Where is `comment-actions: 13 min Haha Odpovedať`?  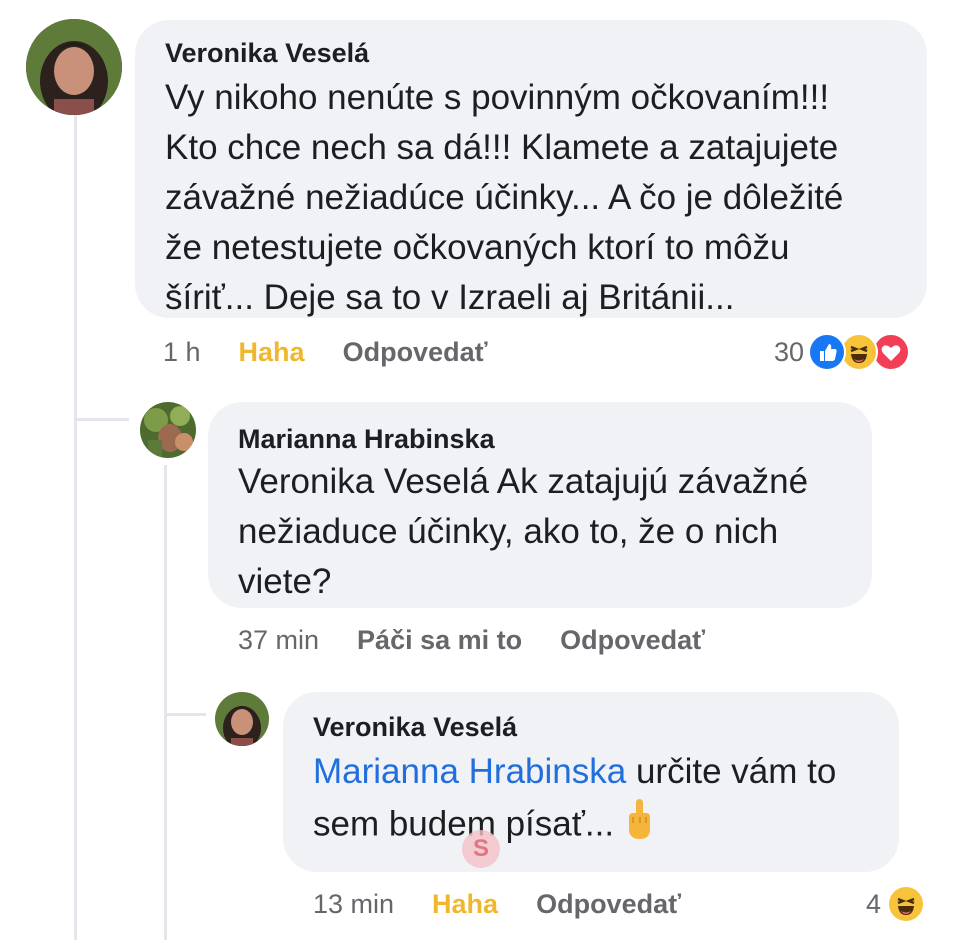
comment-actions: 13 min Haha Odpovedať is located at coordinates (497, 904).